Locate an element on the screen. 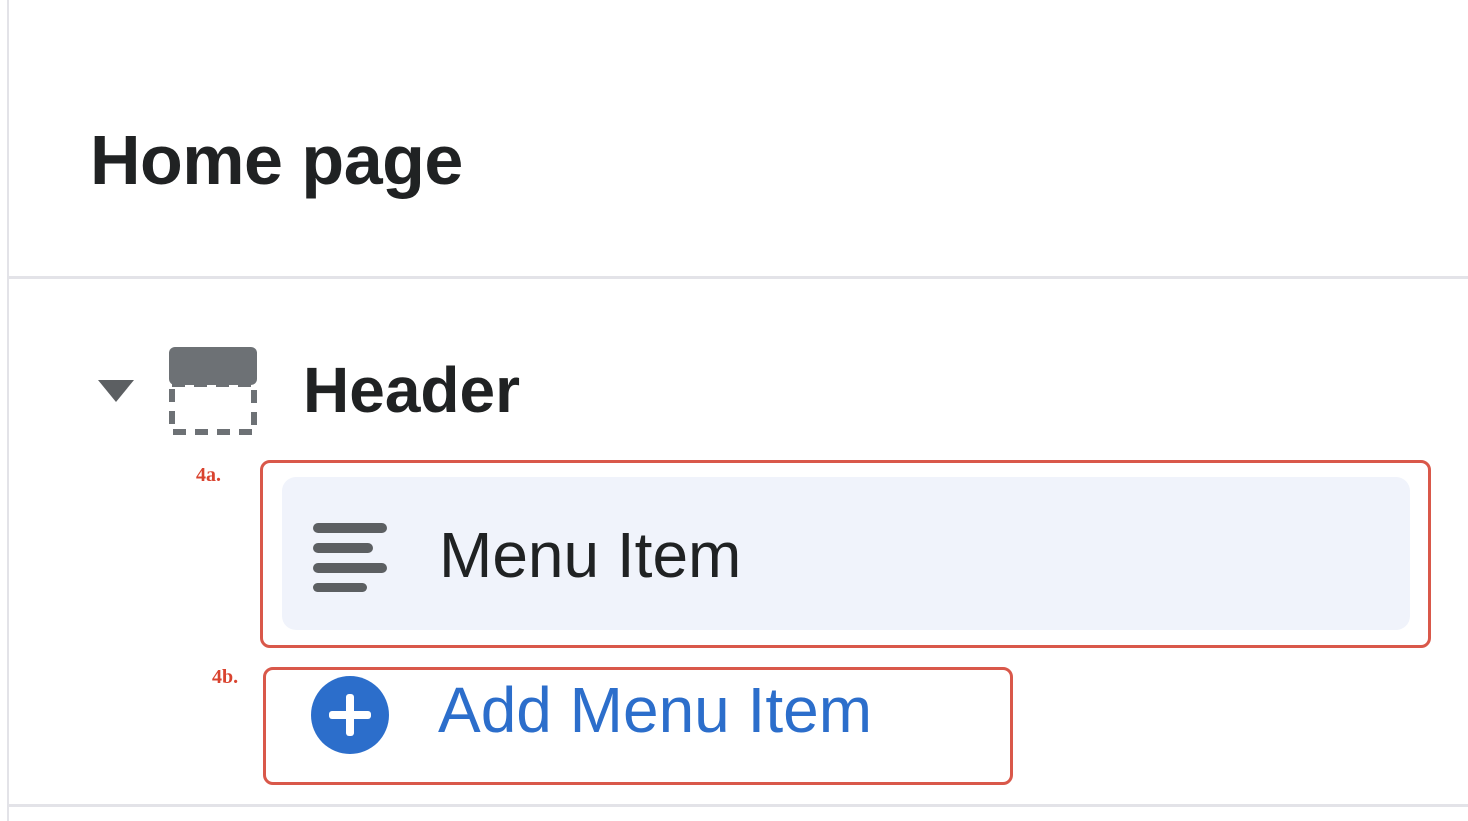 This screenshot has height=821, width=1468. section-header-row: Header is located at coordinates (440, 390).